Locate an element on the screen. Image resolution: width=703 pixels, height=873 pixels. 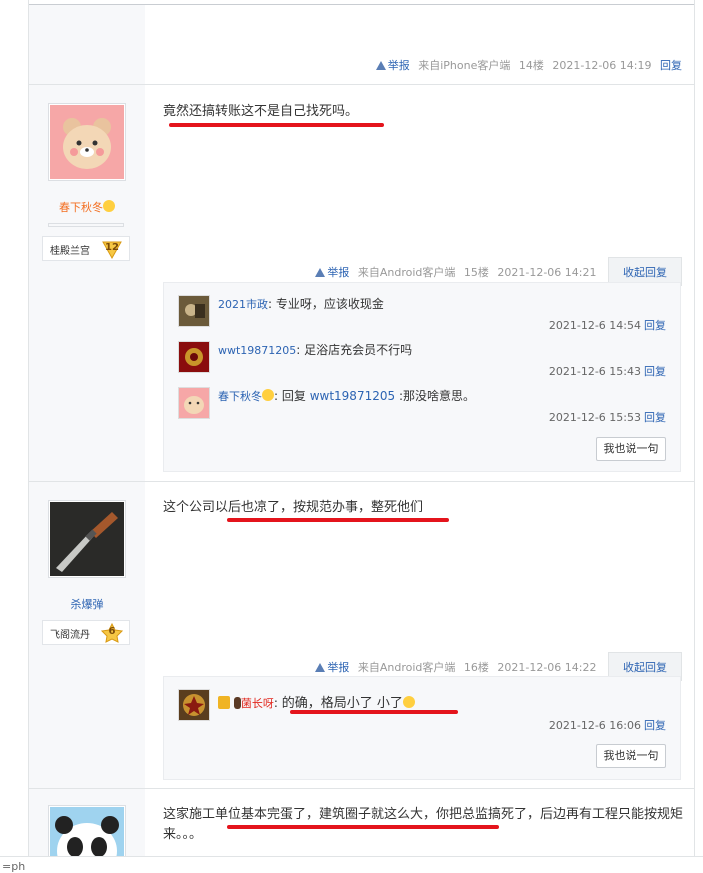
post-content: 竟然还搞转账这不是自己找死吗。 is located at coordinates (261, 111).